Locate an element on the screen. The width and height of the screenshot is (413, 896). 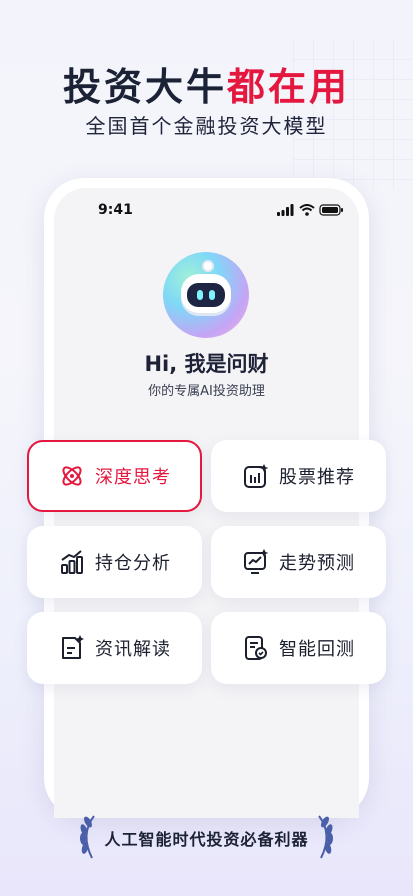
wifi-icon is located at coordinates (307, 210).